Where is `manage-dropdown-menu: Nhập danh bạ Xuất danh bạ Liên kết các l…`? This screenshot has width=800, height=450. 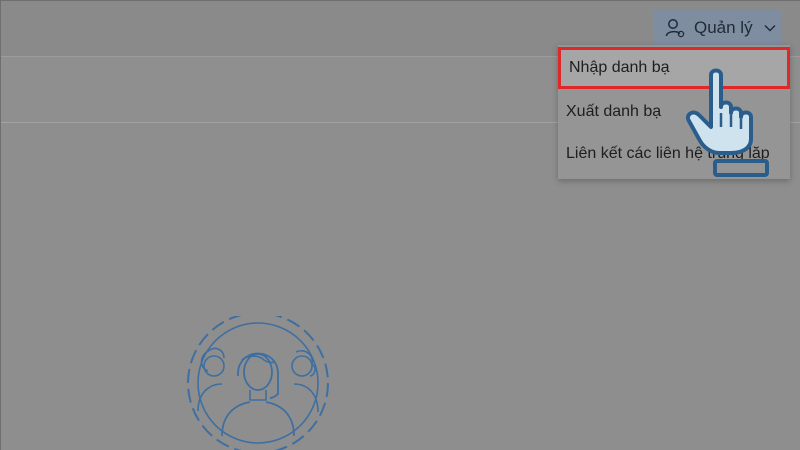
manage-dropdown-menu: Nhập danh bạ Xuất danh bạ Liên kết các l… is located at coordinates (674, 112).